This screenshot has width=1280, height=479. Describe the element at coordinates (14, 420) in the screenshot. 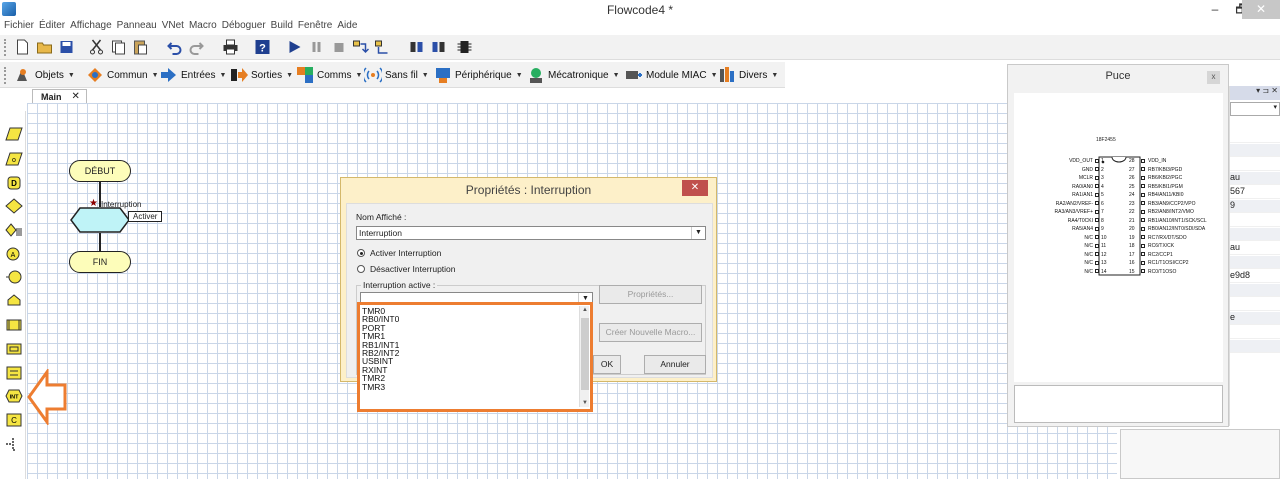

I see `c-code-icon: C` at that location.